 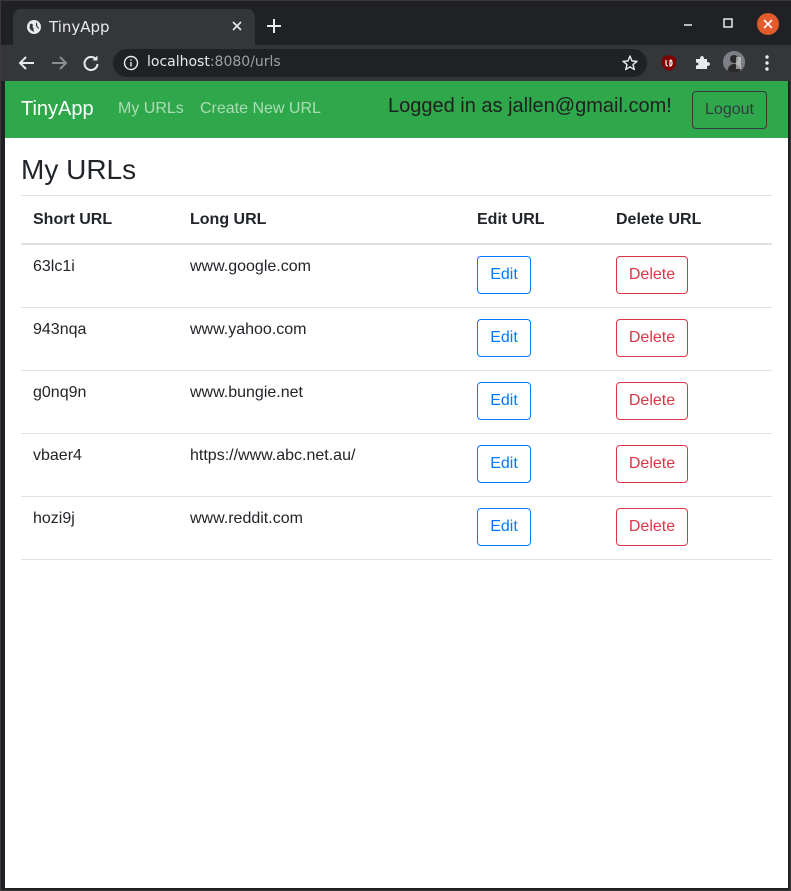 What do you see at coordinates (396, 23) in the screenshot?
I see `tab-strip: TinyApp` at bounding box center [396, 23].